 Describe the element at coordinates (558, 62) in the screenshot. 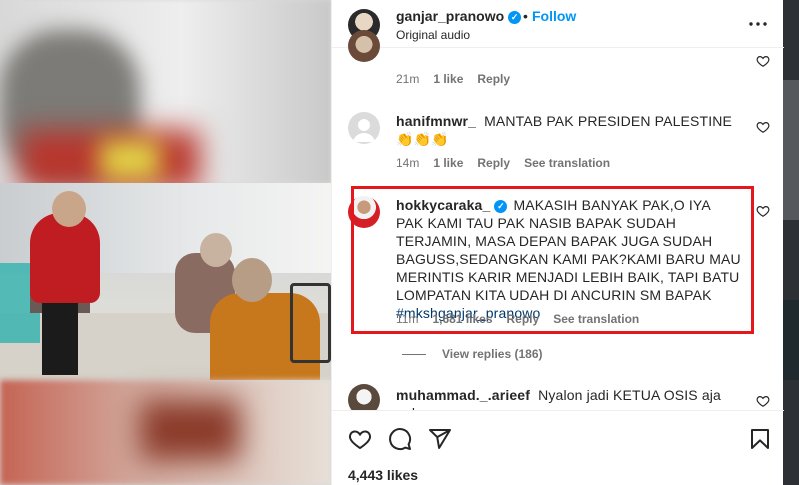

I see `comment-item: 21m 1 like Reply` at that location.